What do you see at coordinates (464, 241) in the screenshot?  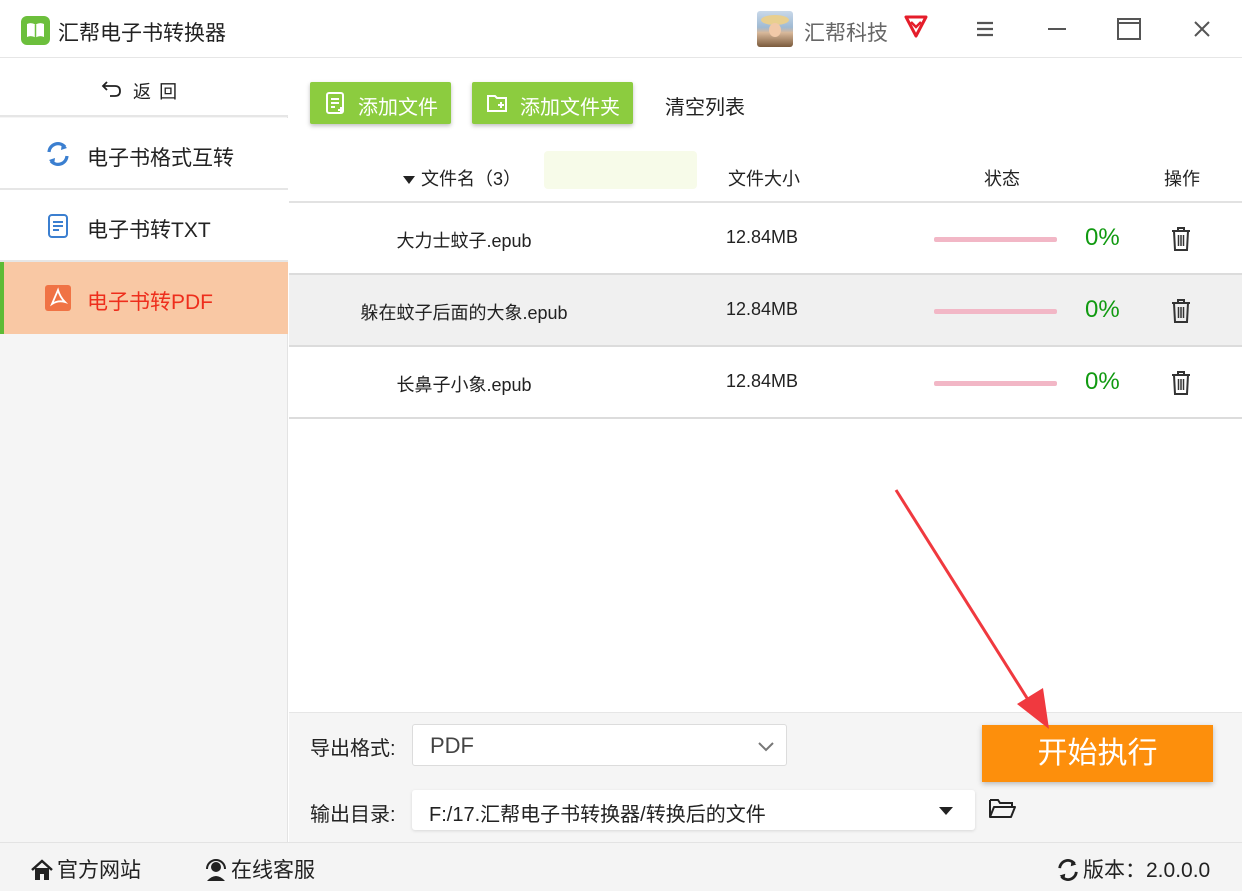 I see `file-name: 大力士蚊子.epub` at bounding box center [464, 241].